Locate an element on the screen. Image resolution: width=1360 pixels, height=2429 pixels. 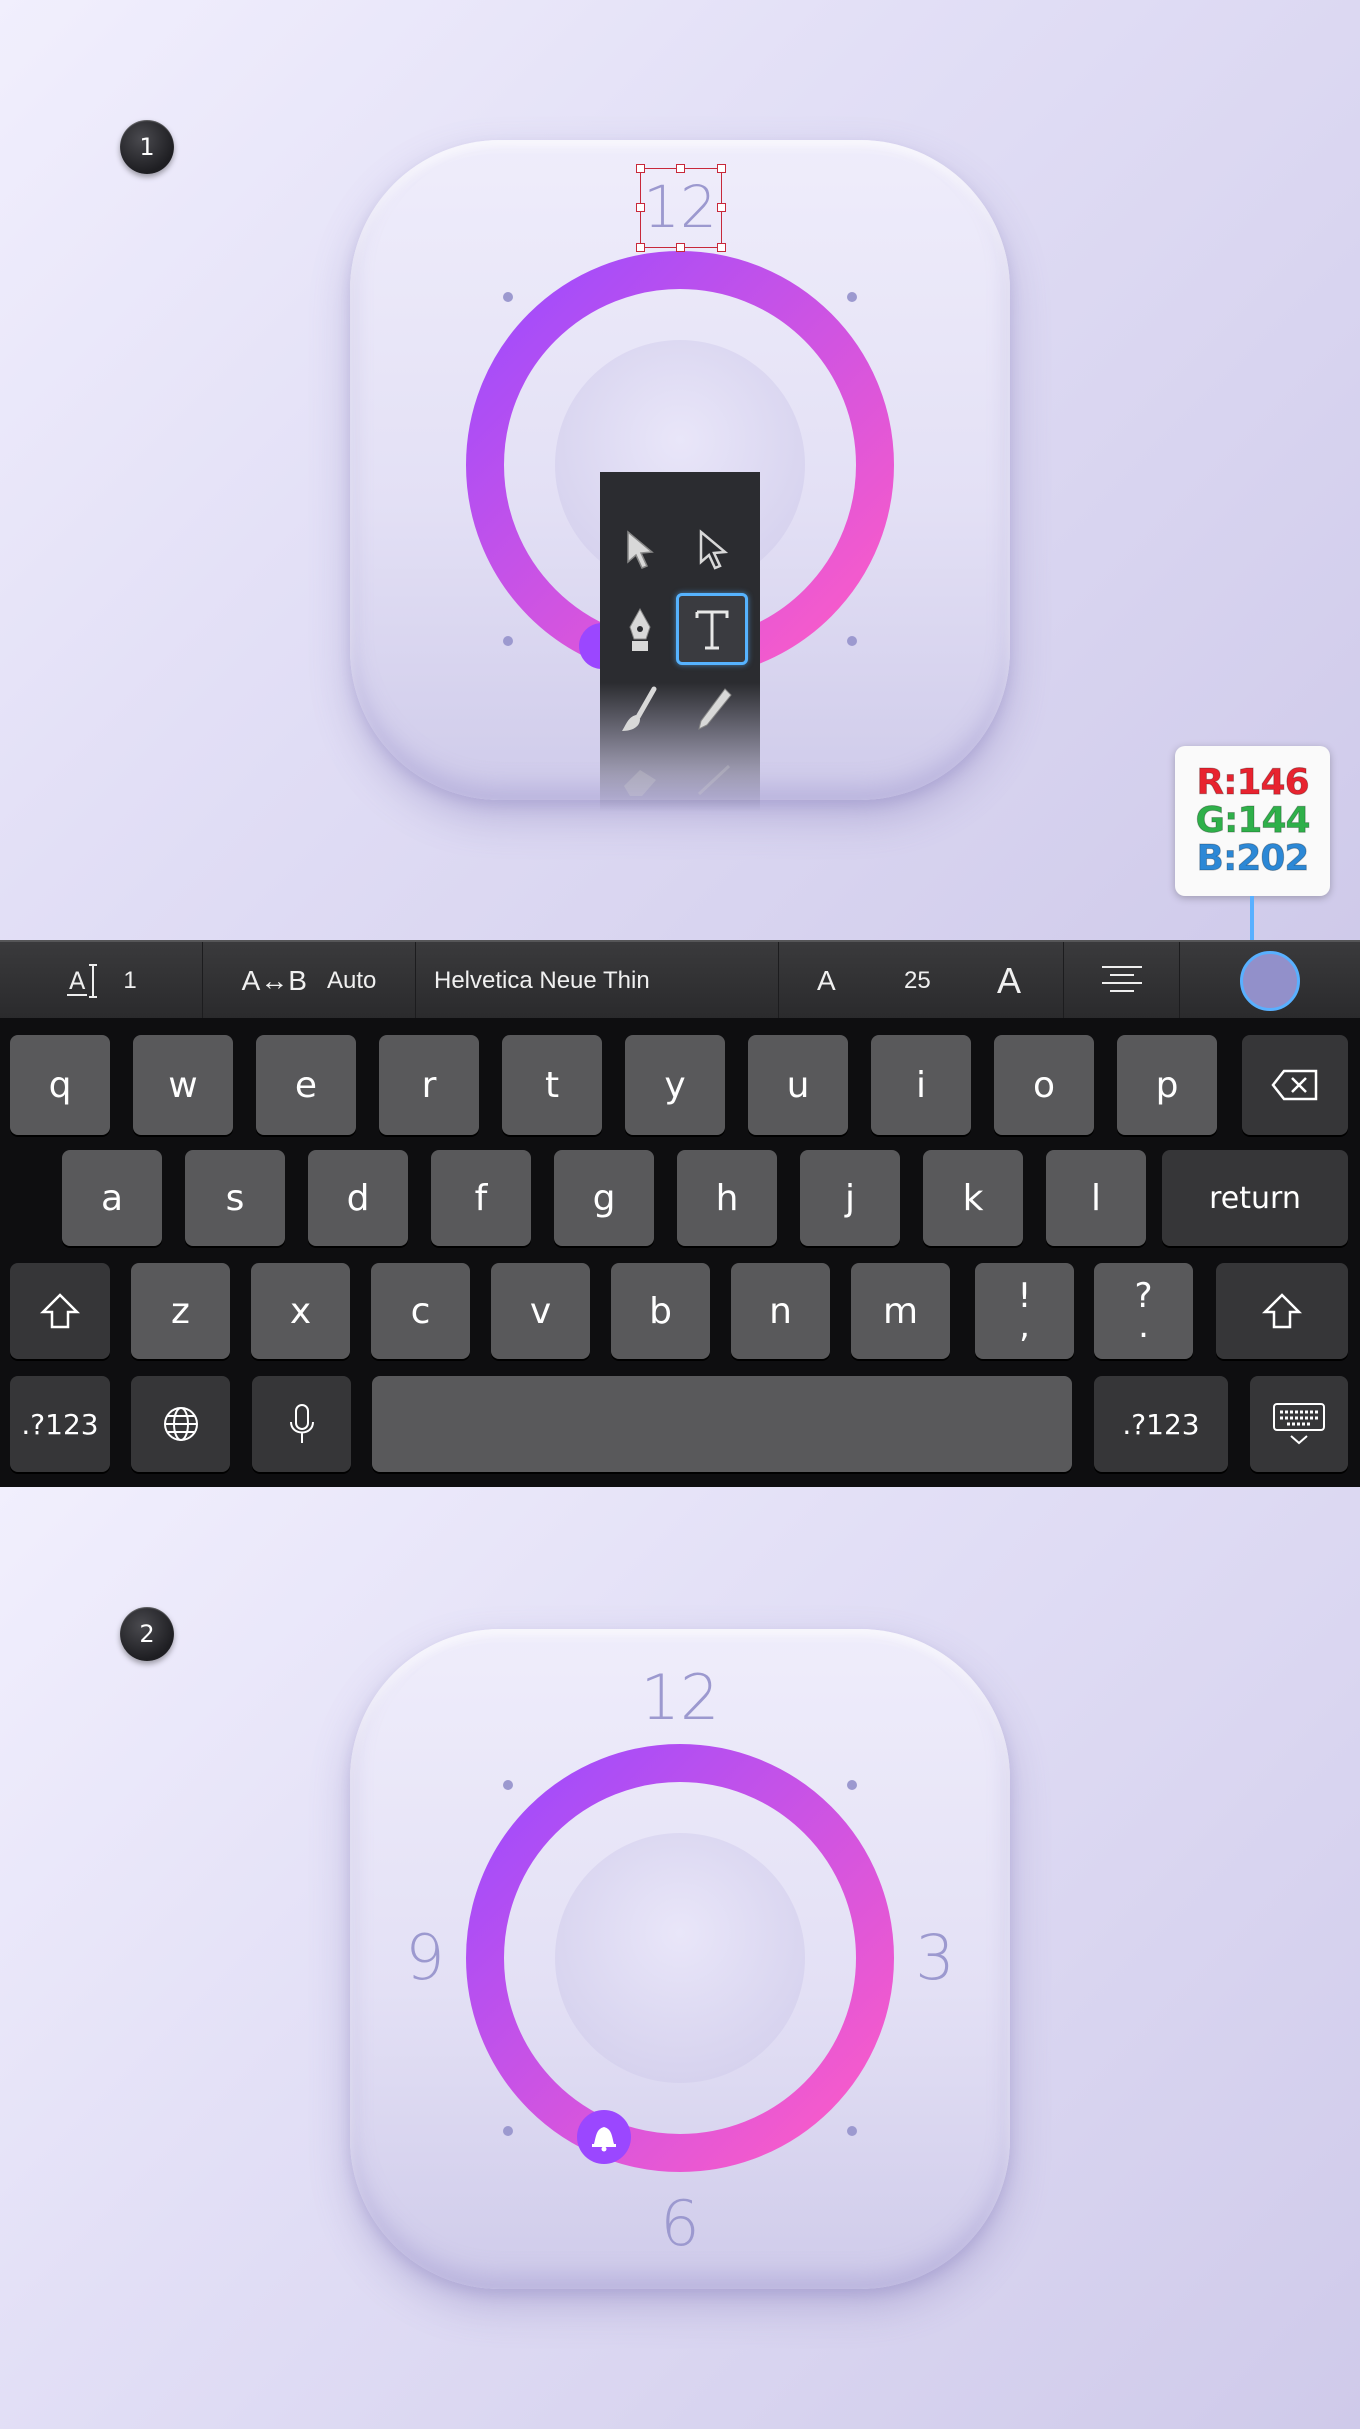
tracking-value: Auto is located at coordinates (351, 980).